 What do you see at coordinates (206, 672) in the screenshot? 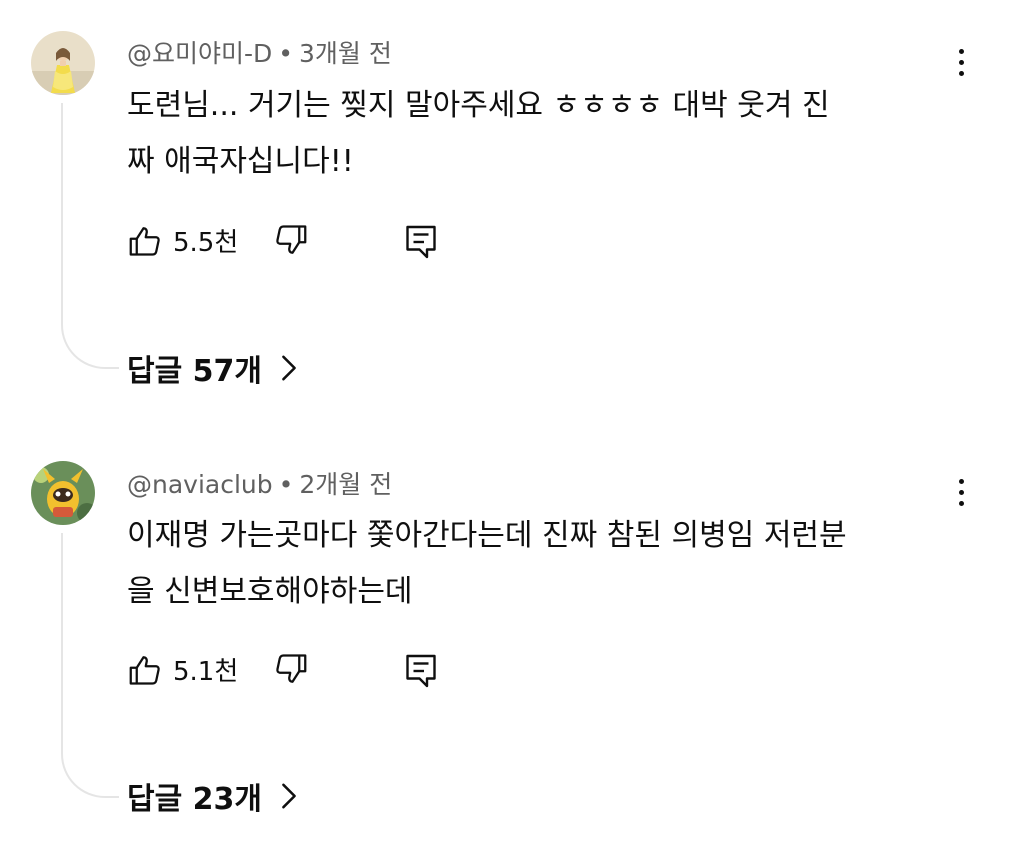
I see `like-count: 5.1천` at bounding box center [206, 672].